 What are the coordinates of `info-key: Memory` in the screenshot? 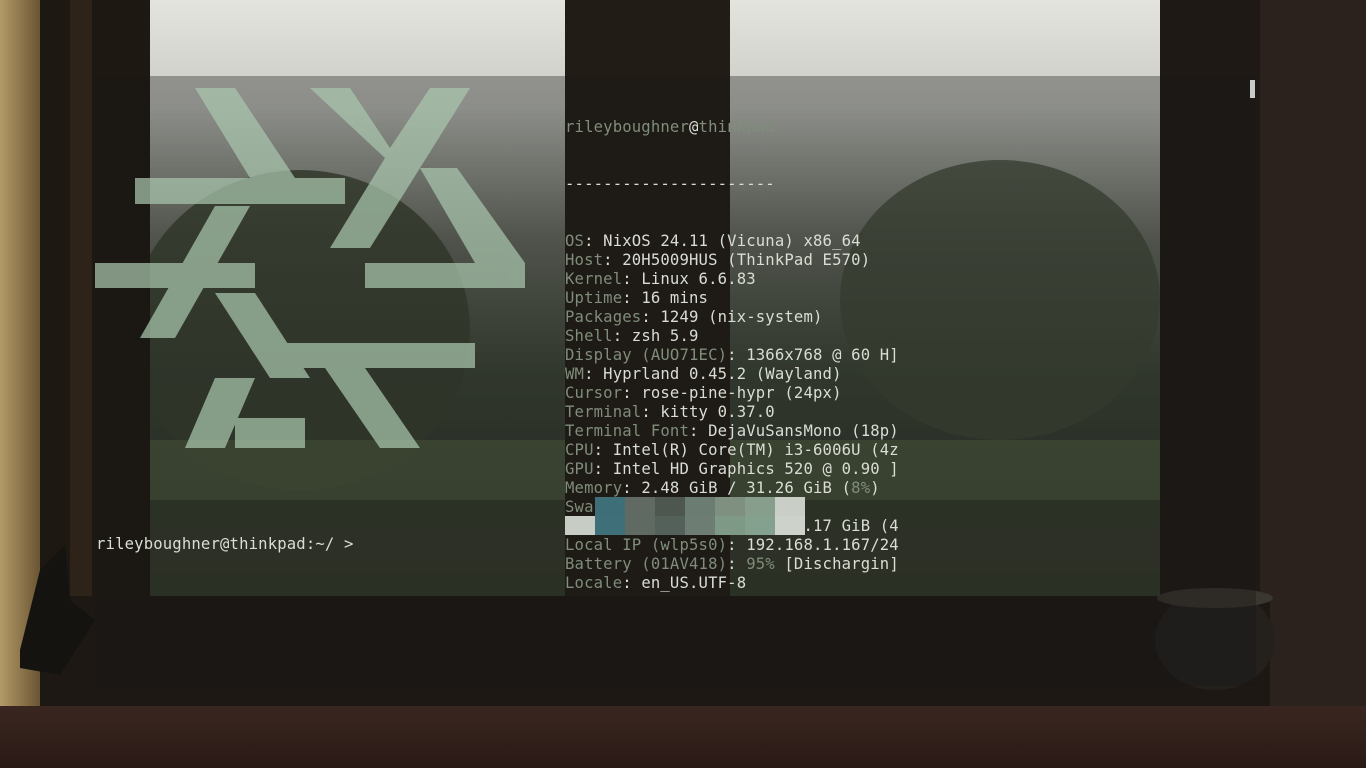 It's located at (594, 488).